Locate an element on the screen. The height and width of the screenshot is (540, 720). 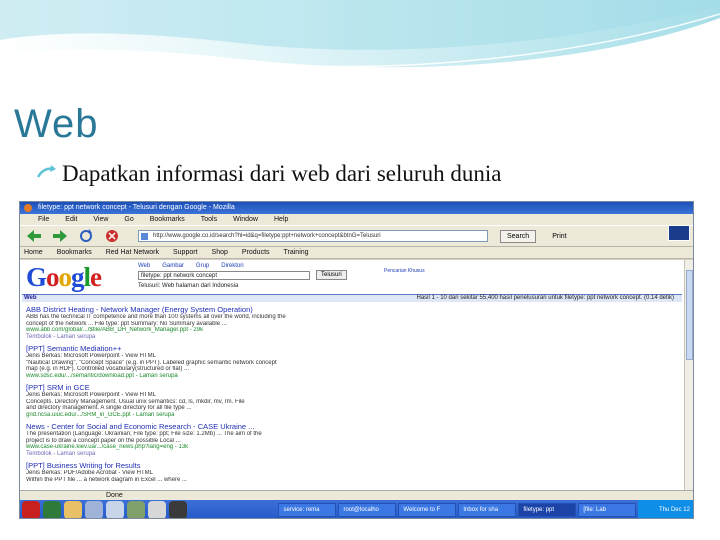
stop-icon is located at coordinates (112, 236).